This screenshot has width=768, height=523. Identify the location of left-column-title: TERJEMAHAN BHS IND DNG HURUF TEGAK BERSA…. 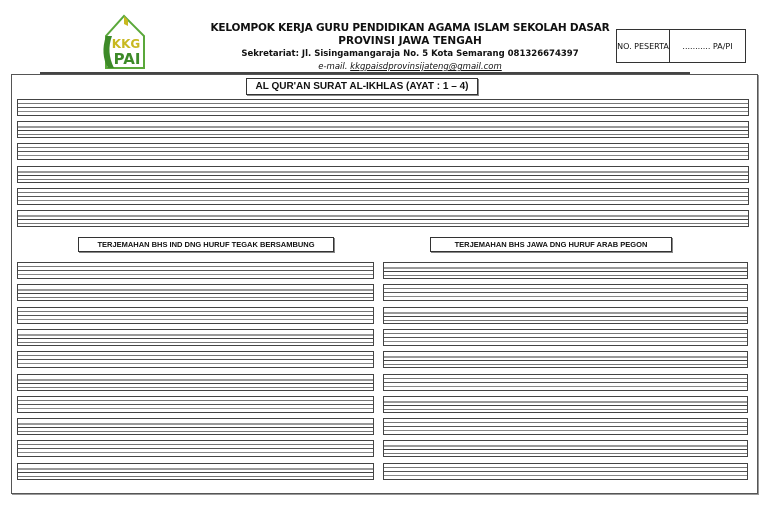
(206, 244).